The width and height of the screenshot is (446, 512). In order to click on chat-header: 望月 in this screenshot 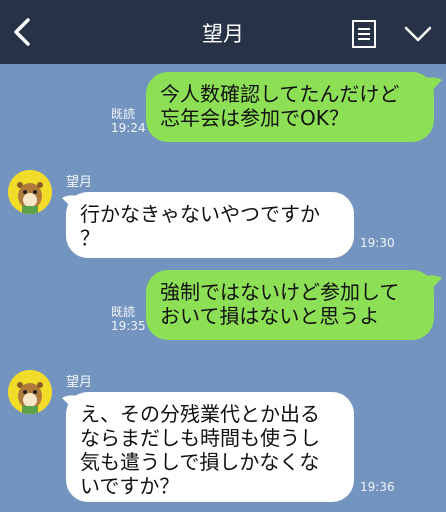, I will do `click(223, 32)`.